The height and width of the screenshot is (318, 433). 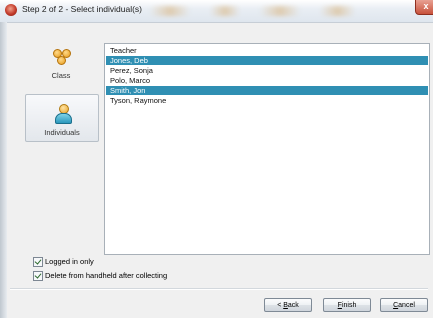 I want to click on list-item: Smith, Jon, so click(x=267, y=90).